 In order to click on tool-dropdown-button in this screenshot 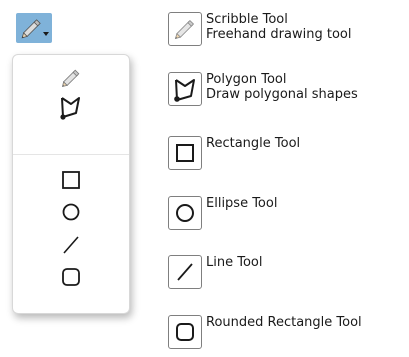, I will do `click(34, 28)`.